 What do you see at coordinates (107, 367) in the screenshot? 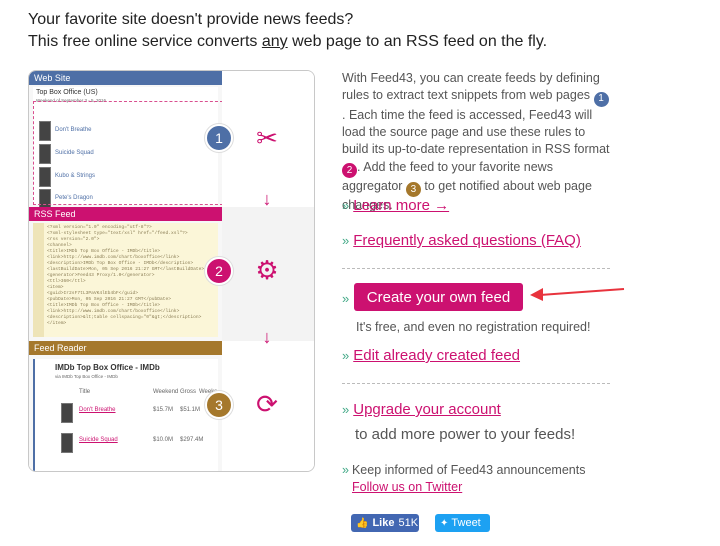
I see `reader-feed-title: IMDb Top Box Office - IMDb` at bounding box center [107, 367].